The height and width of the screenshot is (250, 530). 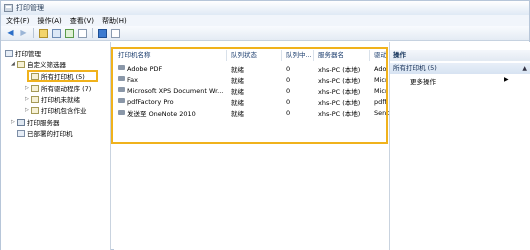 What do you see at coordinates (62, 76) in the screenshot?
I see `selected-node-highlight` at bounding box center [62, 76].